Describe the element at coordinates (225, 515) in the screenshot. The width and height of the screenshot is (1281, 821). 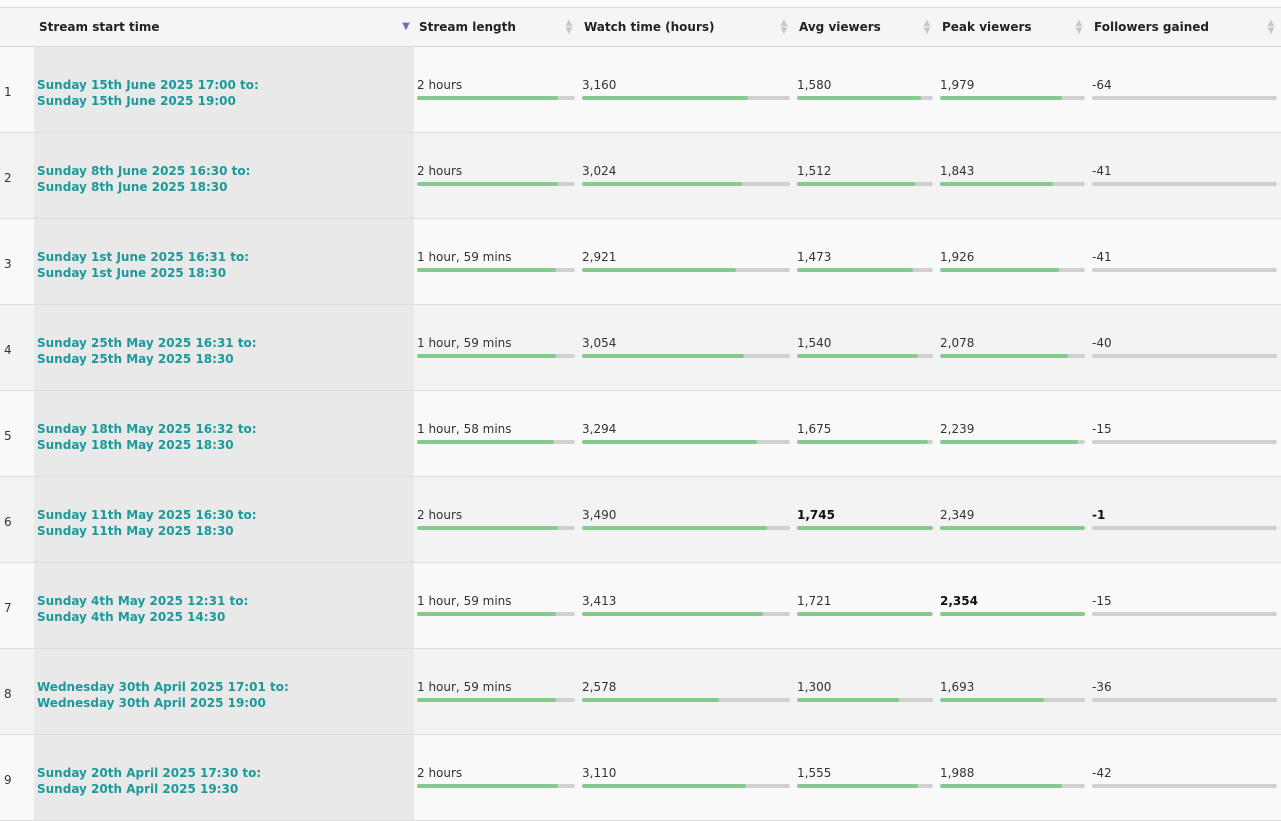
I see `stream-start-link: Sunday 11th May 2025 16:30 to:` at that location.